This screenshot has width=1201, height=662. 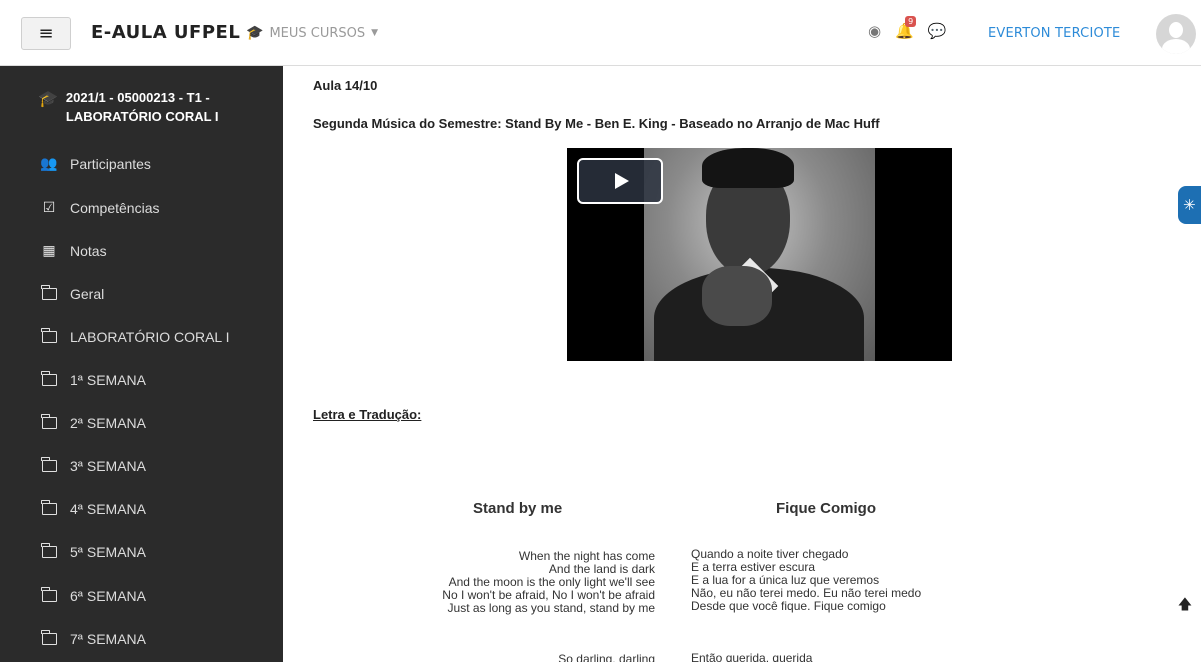 I want to click on sidebar-item-semana-2: 2ª SEMANA, so click(x=93, y=423).